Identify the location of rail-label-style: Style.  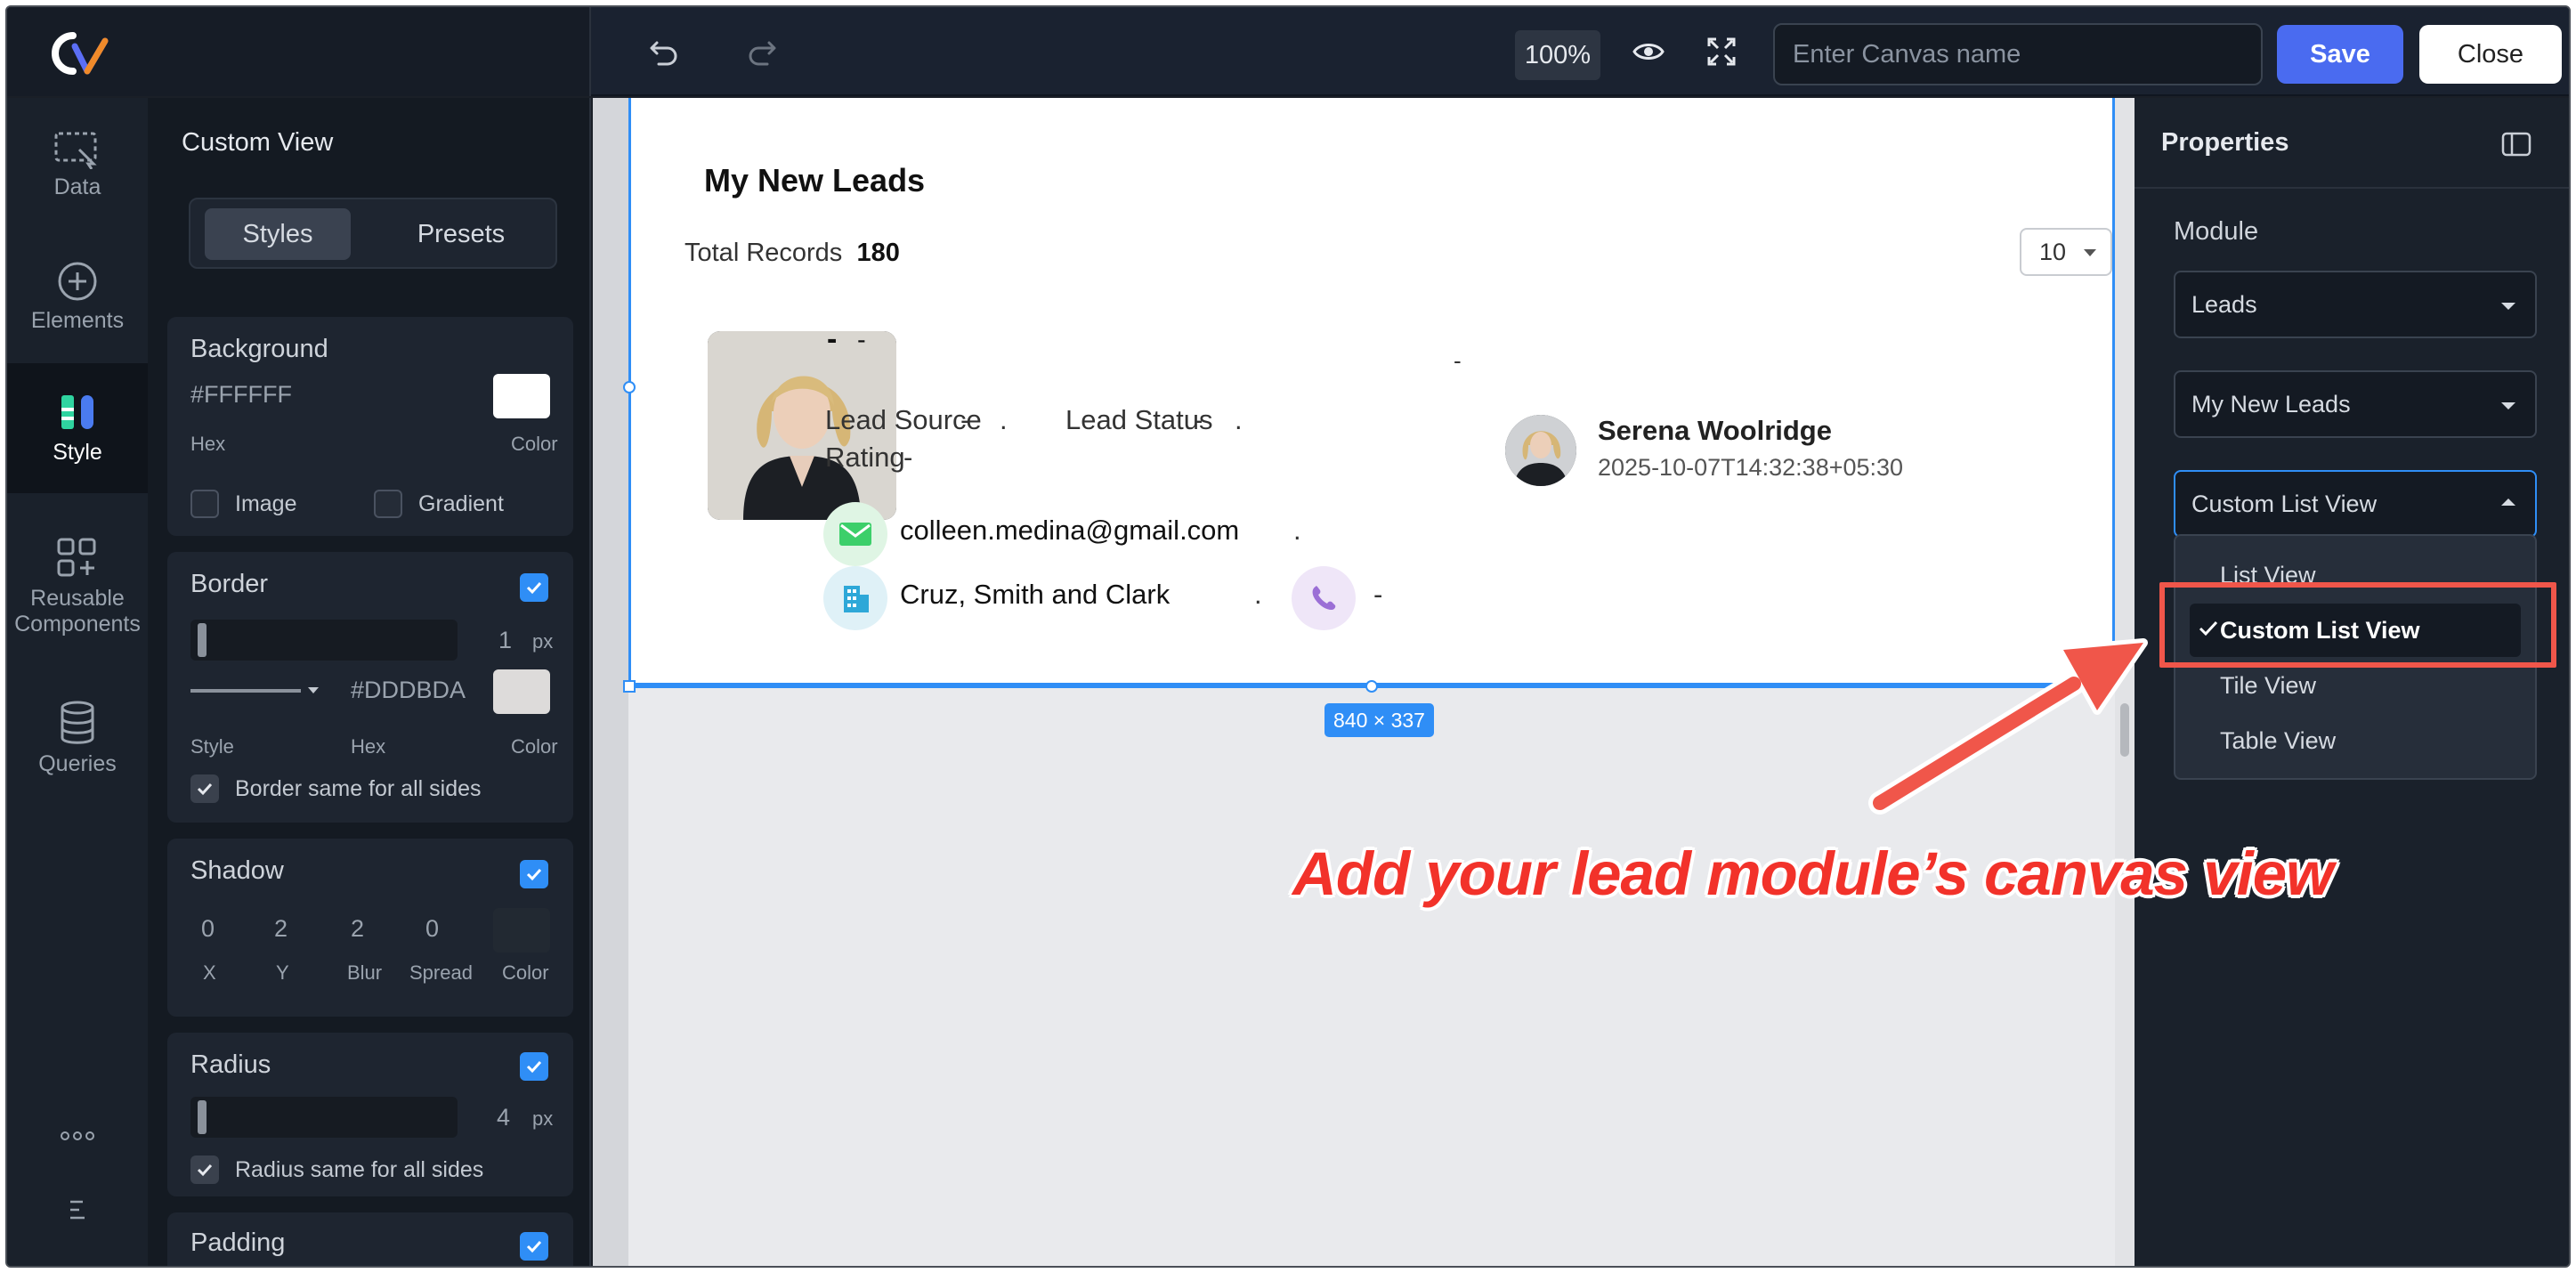
(77, 452).